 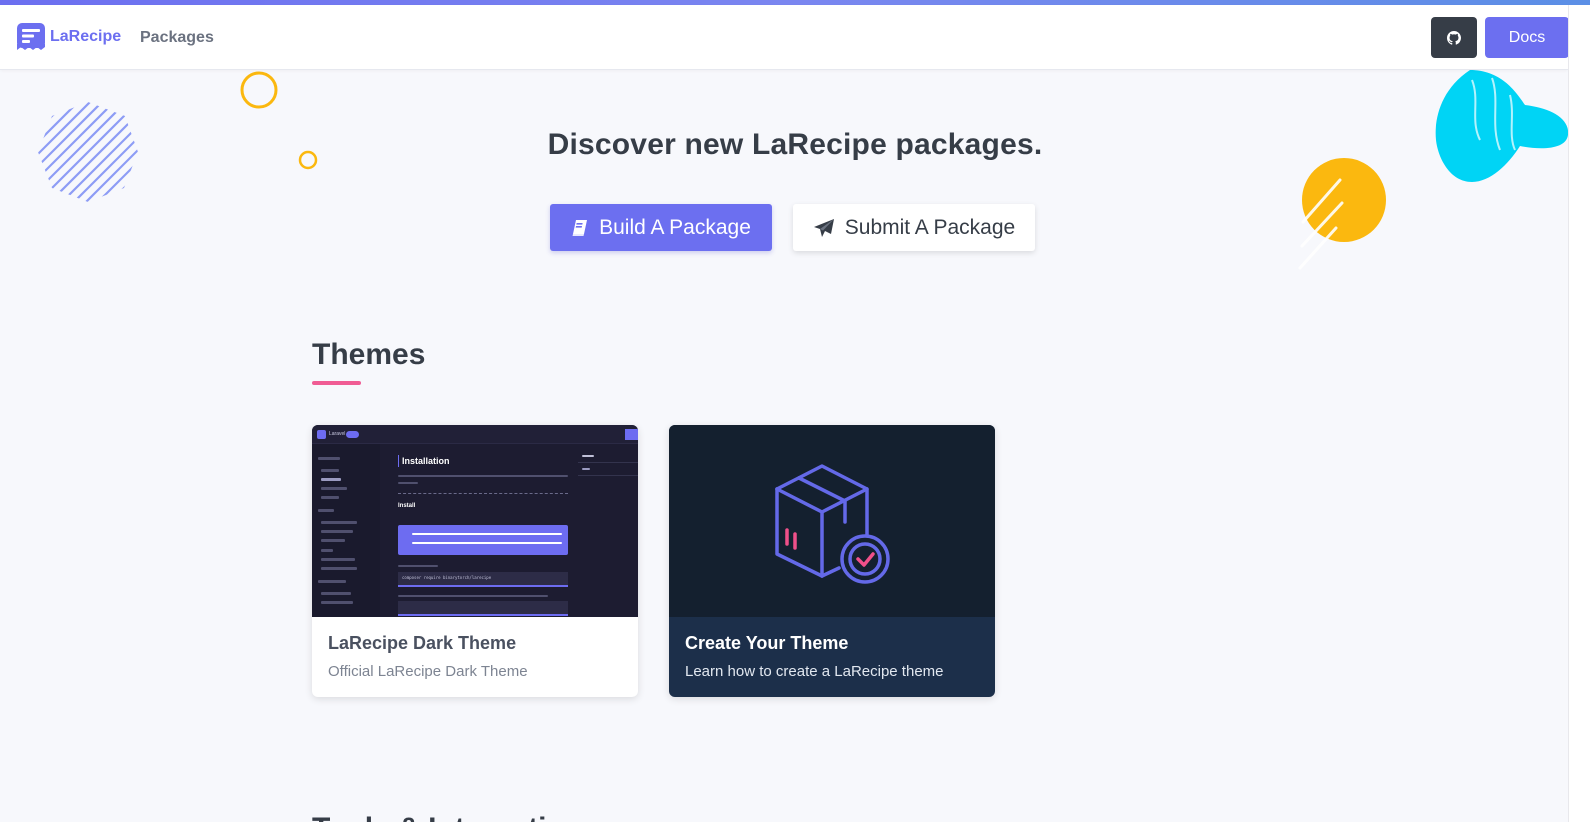 I want to click on themes-heading-underline, so click(x=336, y=383).